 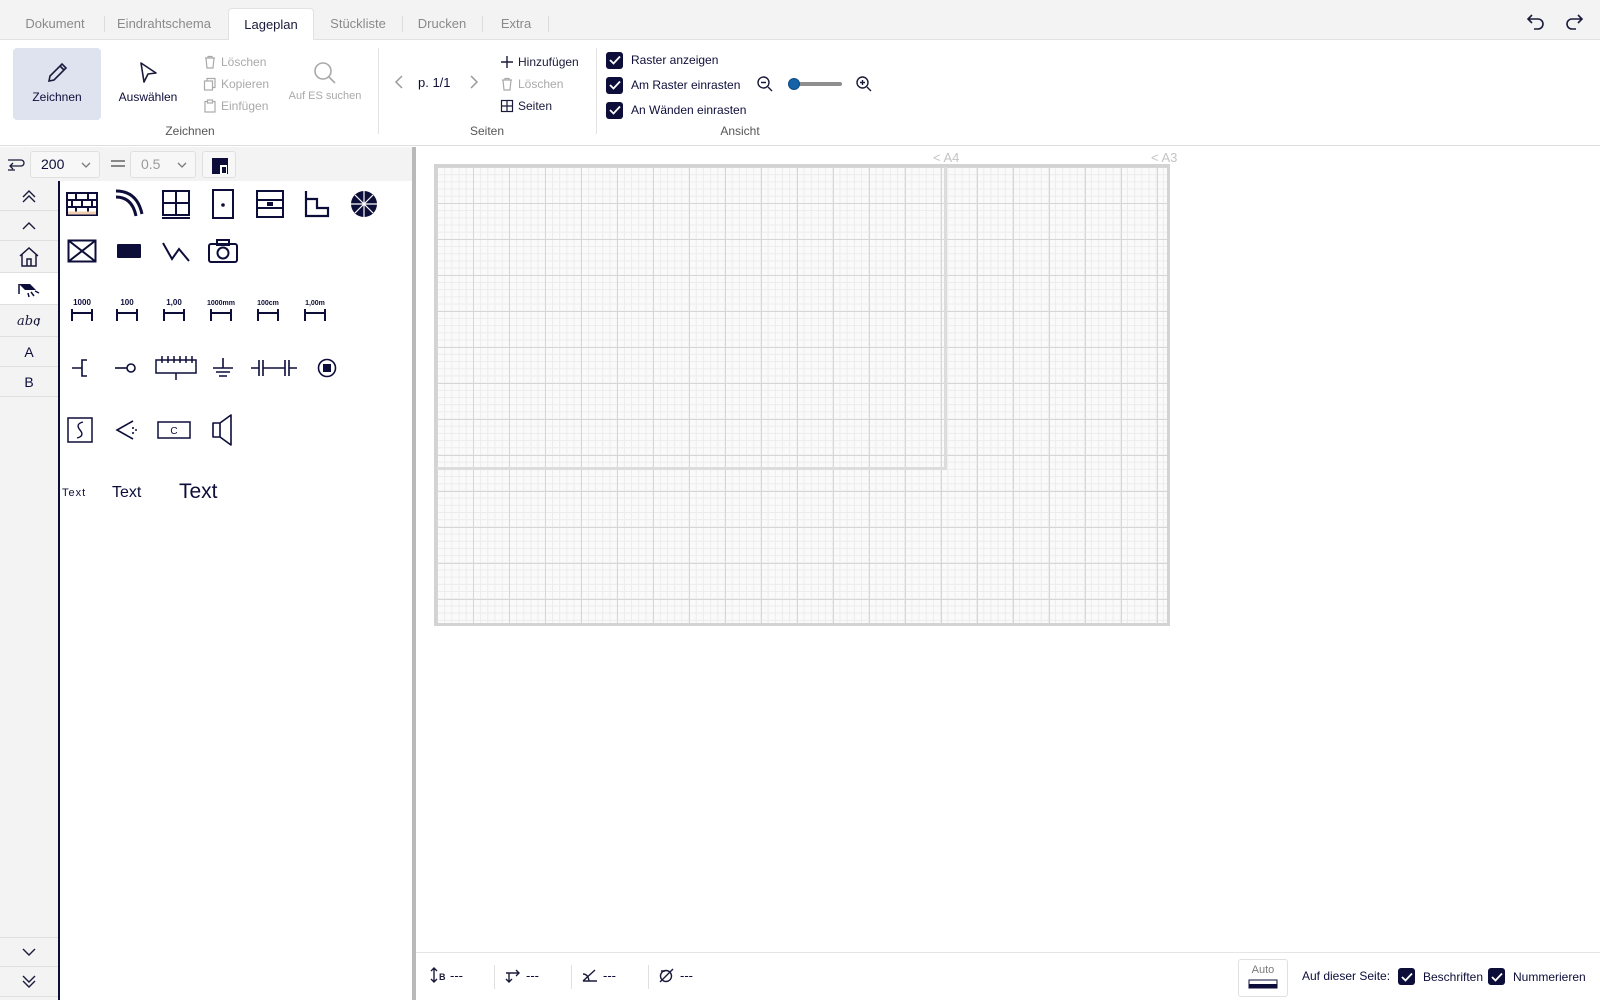 I want to click on redo-button, so click(x=1574, y=21).